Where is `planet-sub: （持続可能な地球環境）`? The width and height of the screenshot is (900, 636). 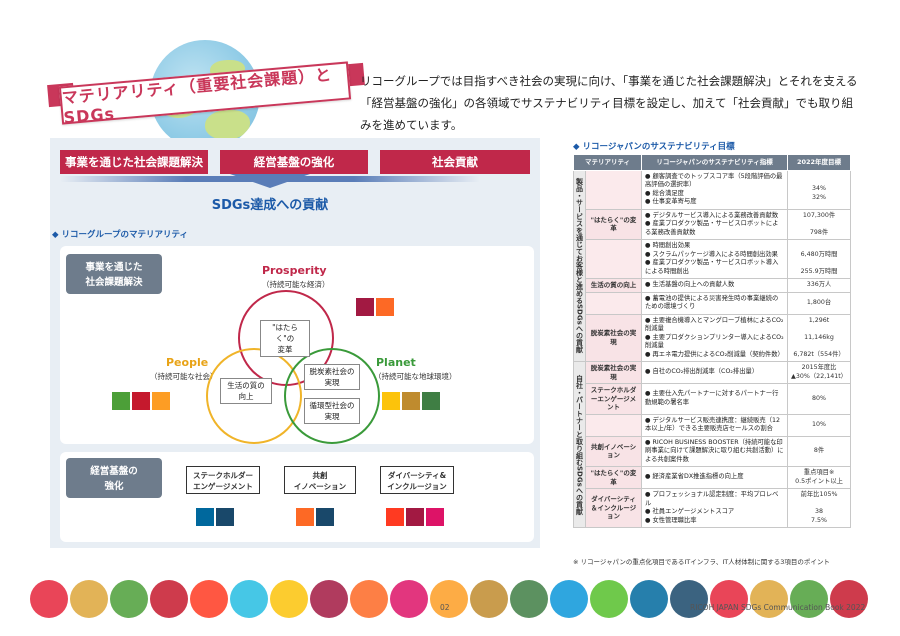 planet-sub: （持続可能な地球環境） is located at coordinates (415, 376).